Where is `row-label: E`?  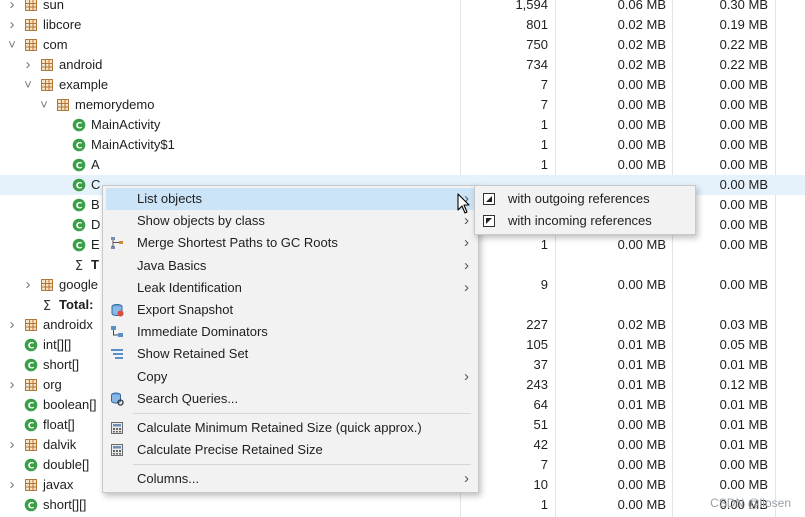 row-label: E is located at coordinates (95, 244).